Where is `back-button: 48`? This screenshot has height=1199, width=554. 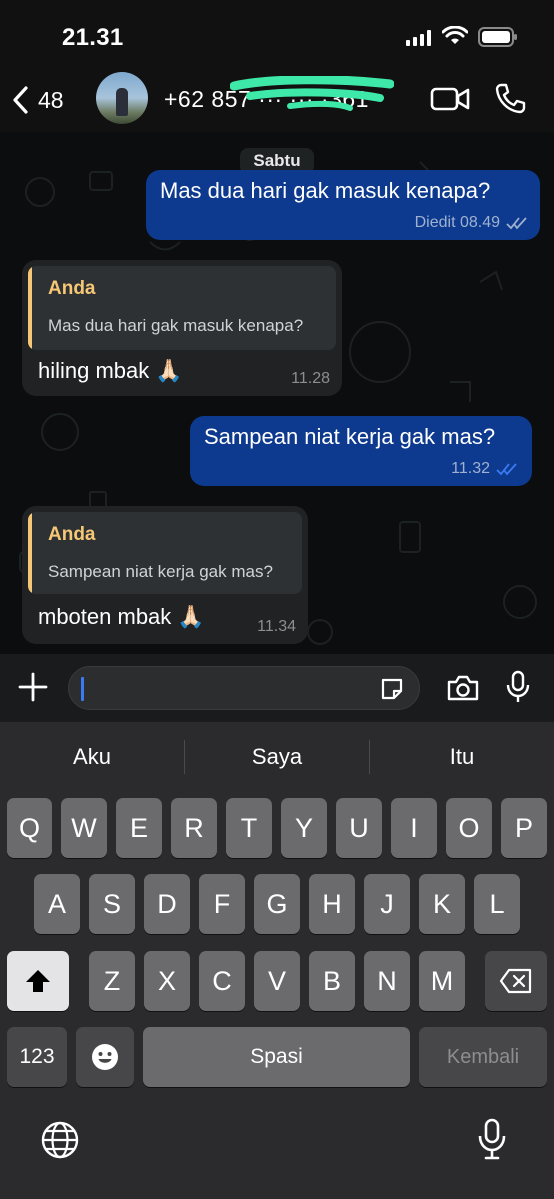
back-button: 48 is located at coordinates (37, 100).